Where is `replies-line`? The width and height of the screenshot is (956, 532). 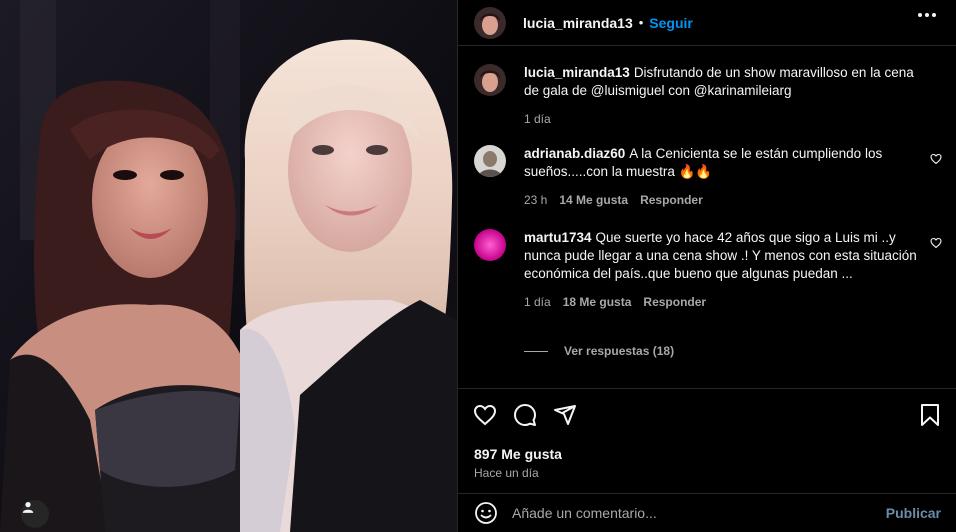 replies-line is located at coordinates (536, 351).